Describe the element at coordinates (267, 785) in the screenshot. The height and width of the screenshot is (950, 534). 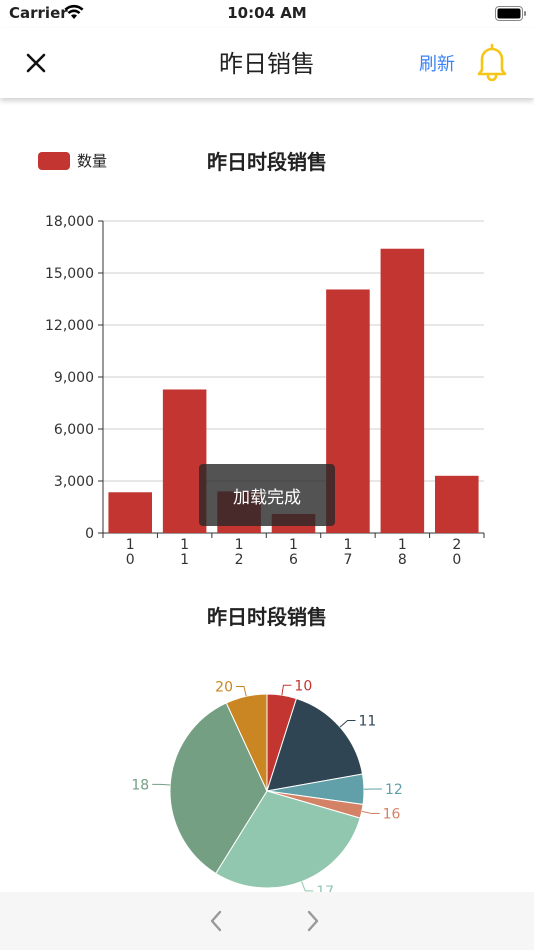
I see `pie-chart: 10 11 12 16 17 18 20` at that location.